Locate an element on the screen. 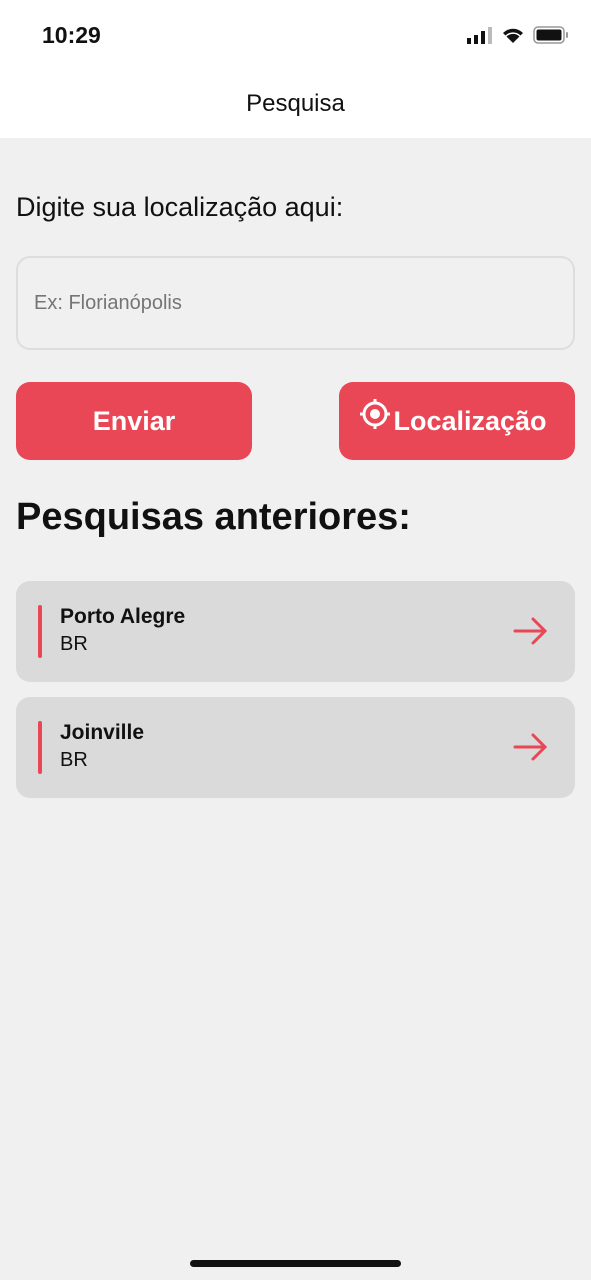 The width and height of the screenshot is (591, 1280). history-item: Porto Alegre BR is located at coordinates (295, 631).